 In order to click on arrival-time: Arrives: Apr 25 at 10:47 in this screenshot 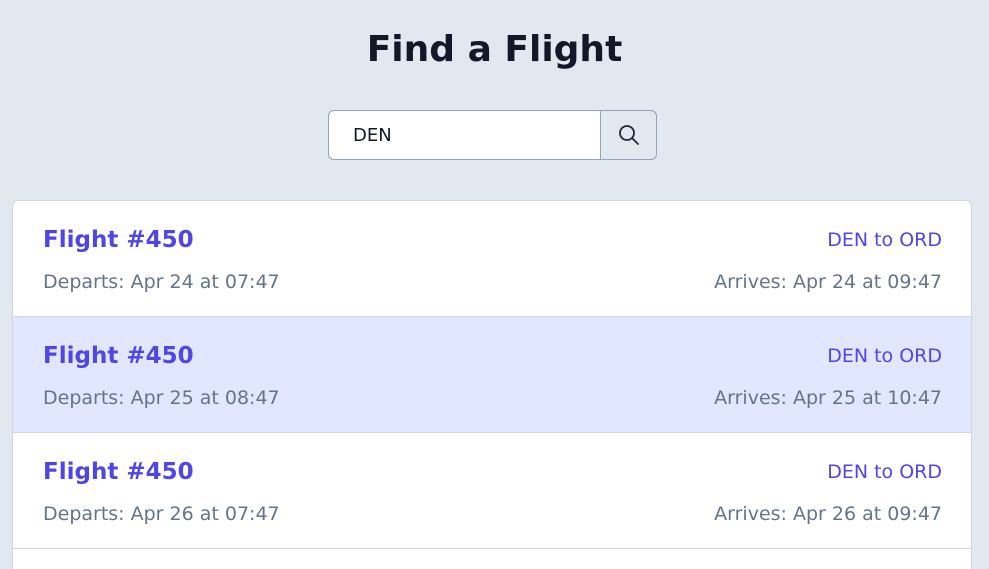, I will do `click(828, 398)`.